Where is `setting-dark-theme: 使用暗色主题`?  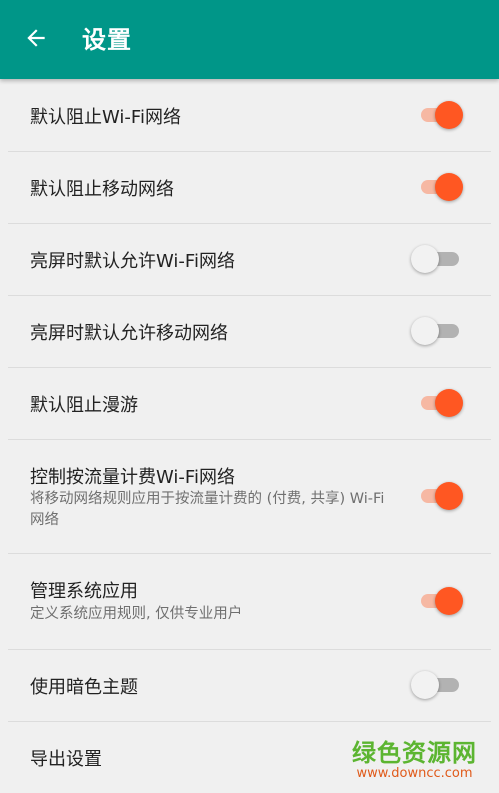
setting-dark-theme: 使用暗色主题 is located at coordinates (249, 685).